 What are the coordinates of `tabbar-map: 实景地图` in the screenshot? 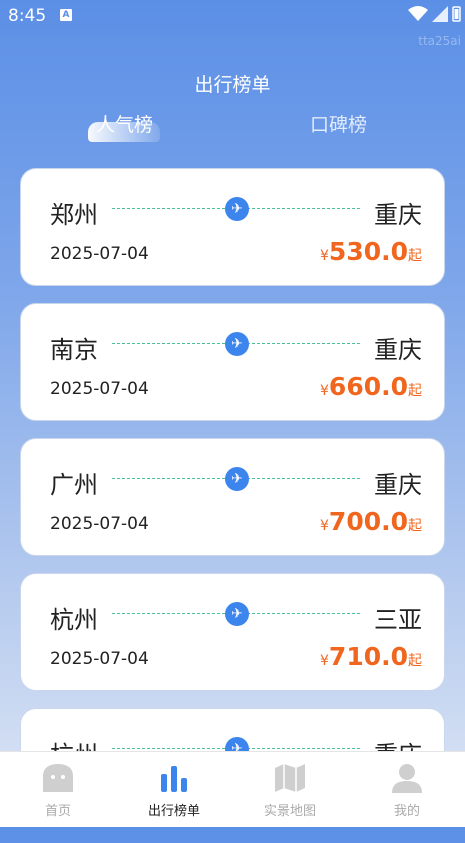 It's located at (290, 790).